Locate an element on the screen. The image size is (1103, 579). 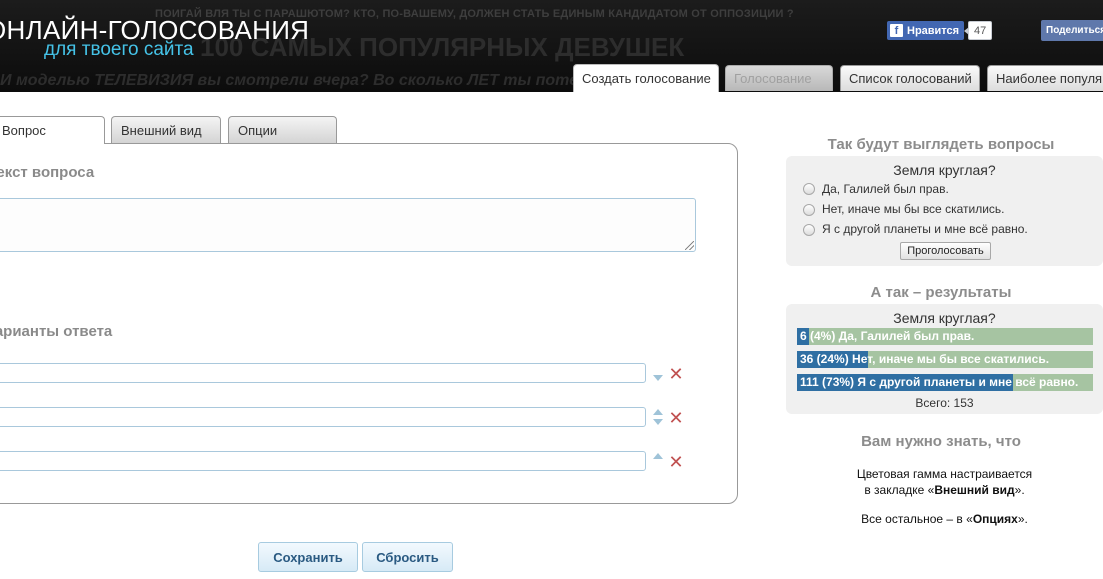
results-question: Земля круглая? is located at coordinates (944, 318).